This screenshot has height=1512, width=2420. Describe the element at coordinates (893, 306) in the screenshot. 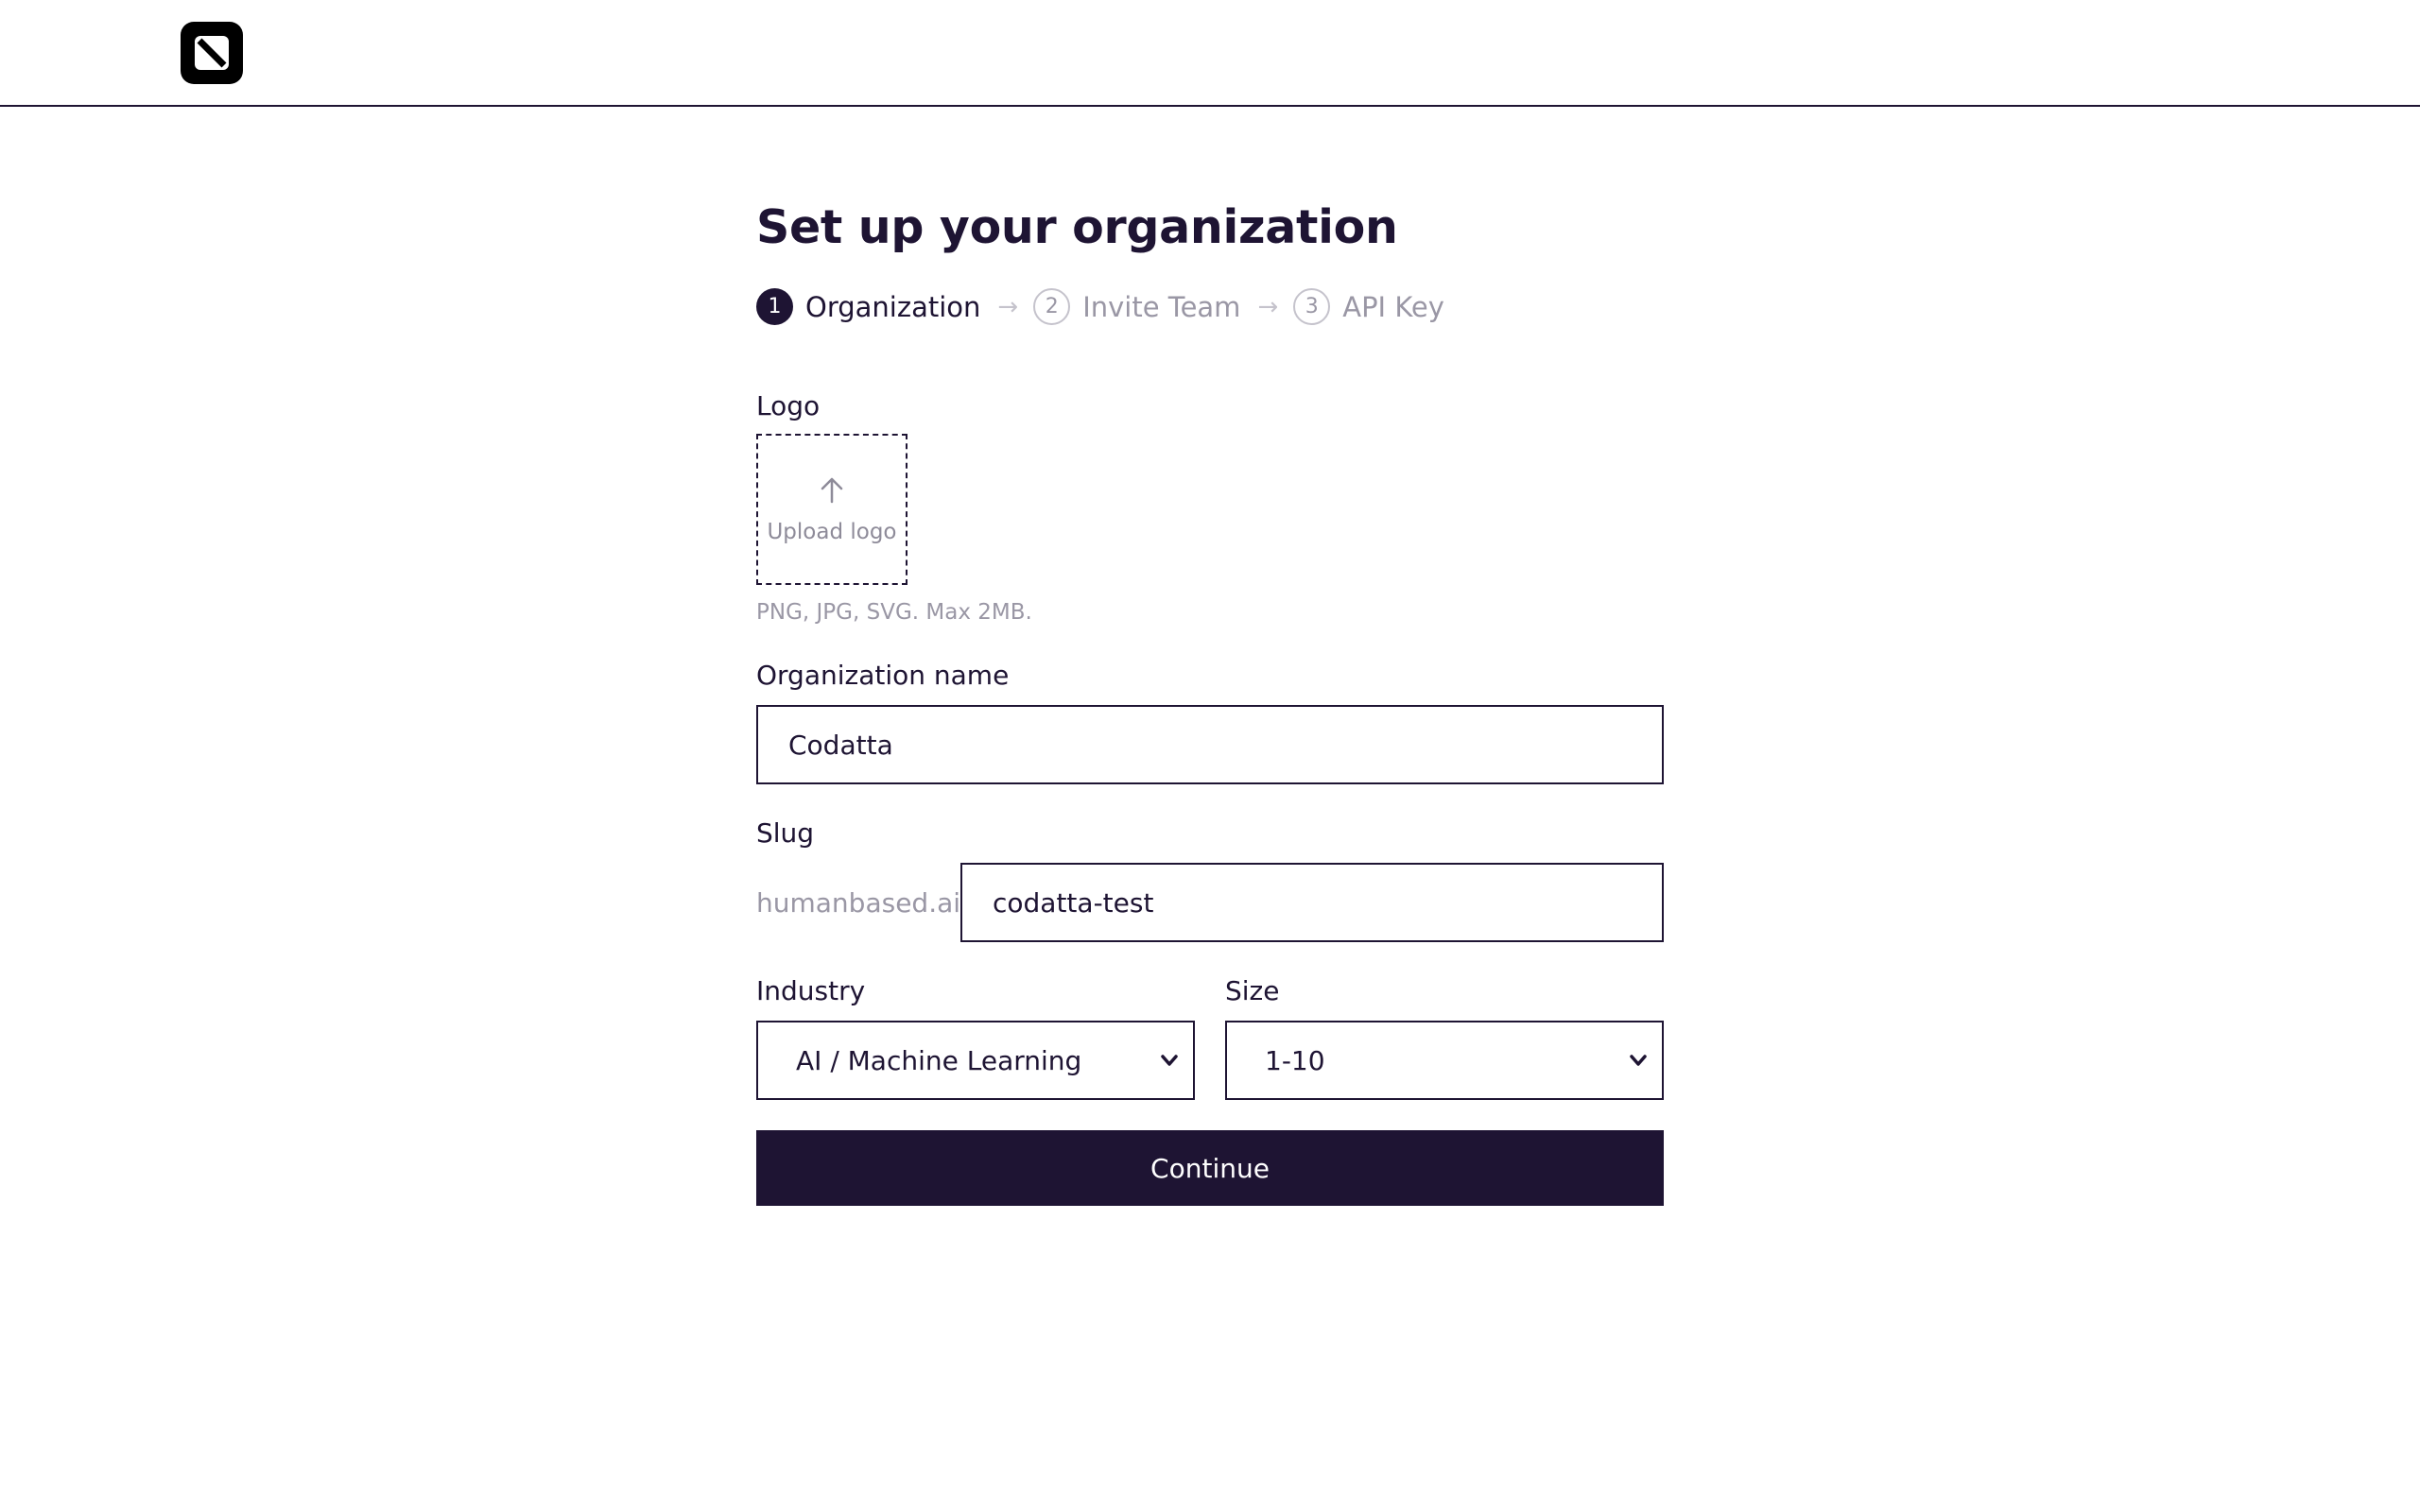

I see `step-label: Organization` at that location.